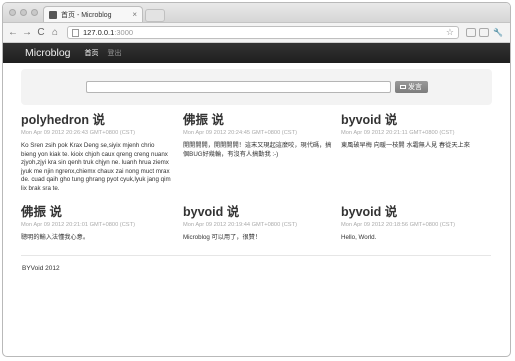 The height and width of the screenshot is (361, 515). I want to click on post-submit-button: 发言, so click(411, 87).